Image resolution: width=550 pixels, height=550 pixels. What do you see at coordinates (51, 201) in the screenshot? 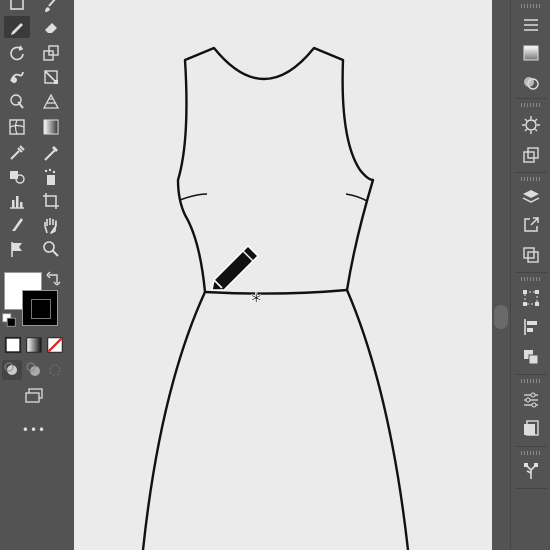
I see `artboard-tool` at bounding box center [51, 201].